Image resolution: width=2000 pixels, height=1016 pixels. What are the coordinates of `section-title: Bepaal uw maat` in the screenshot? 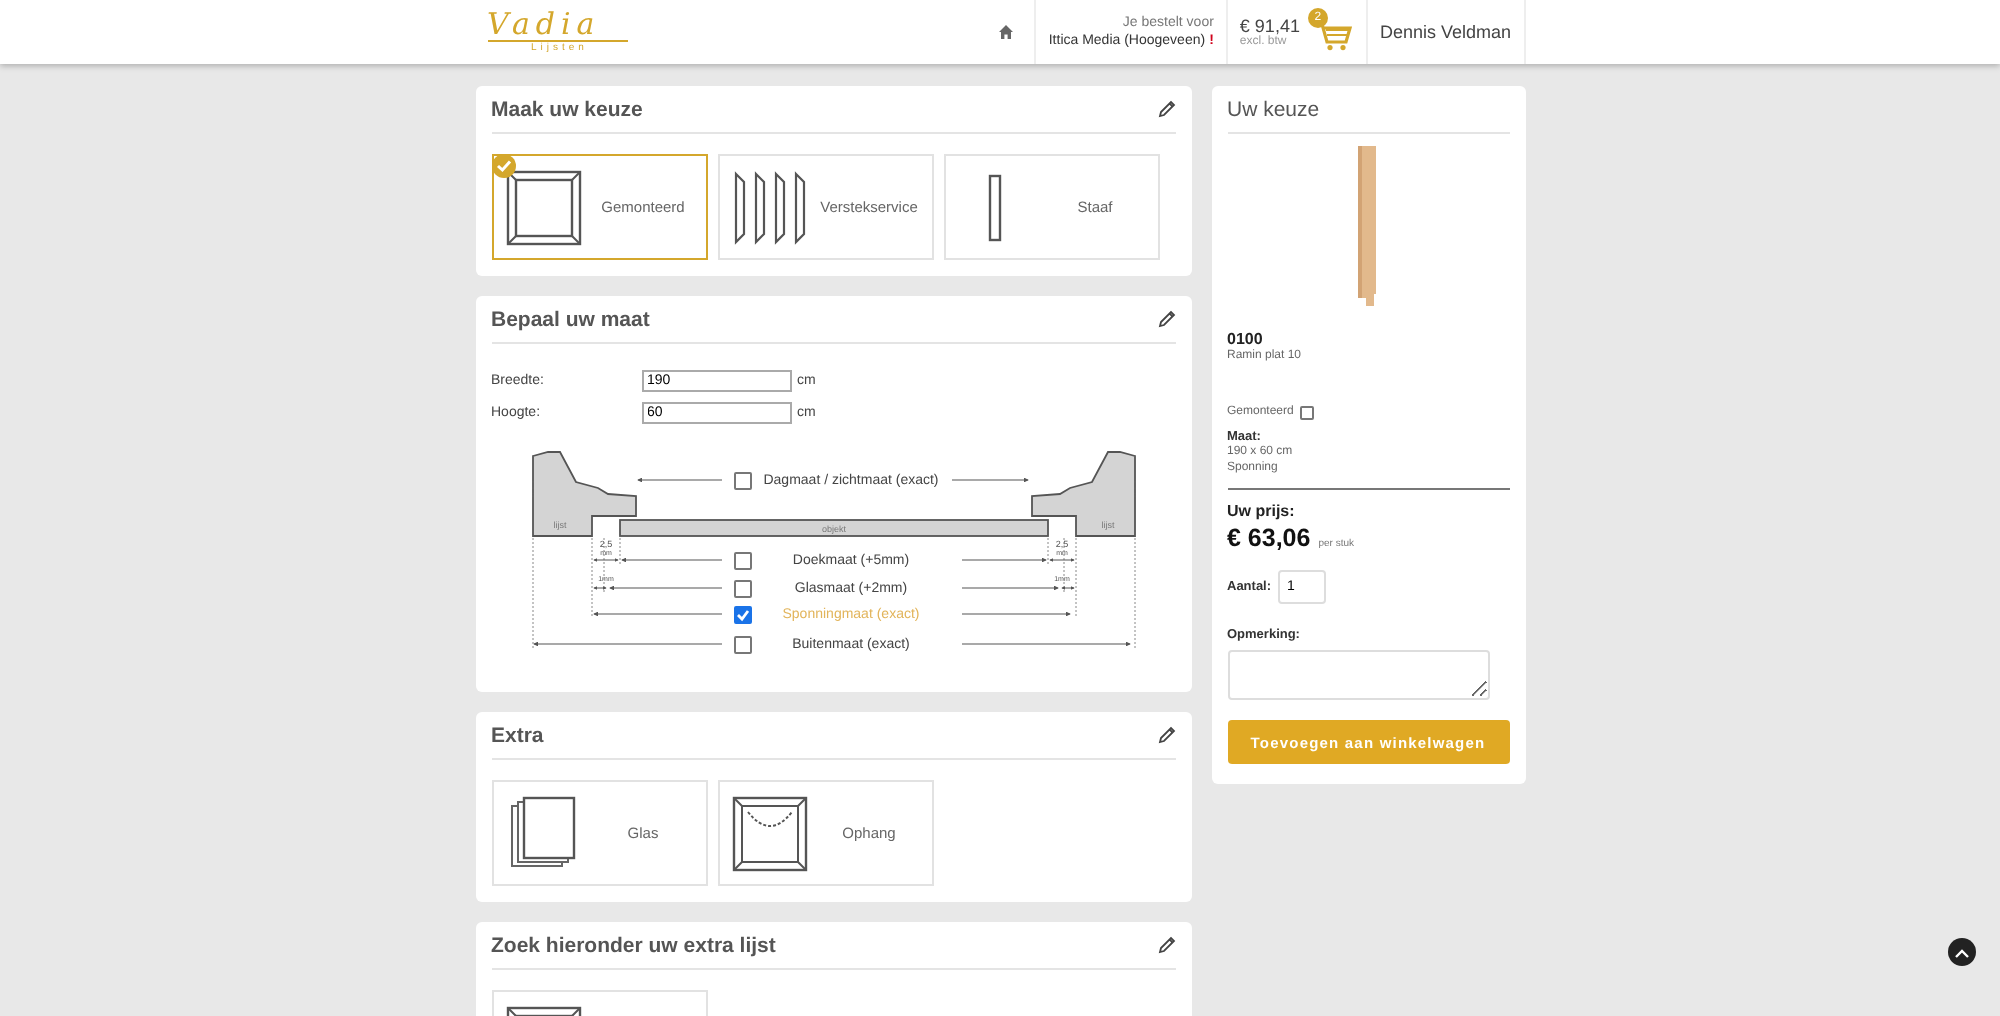 It's located at (570, 319).